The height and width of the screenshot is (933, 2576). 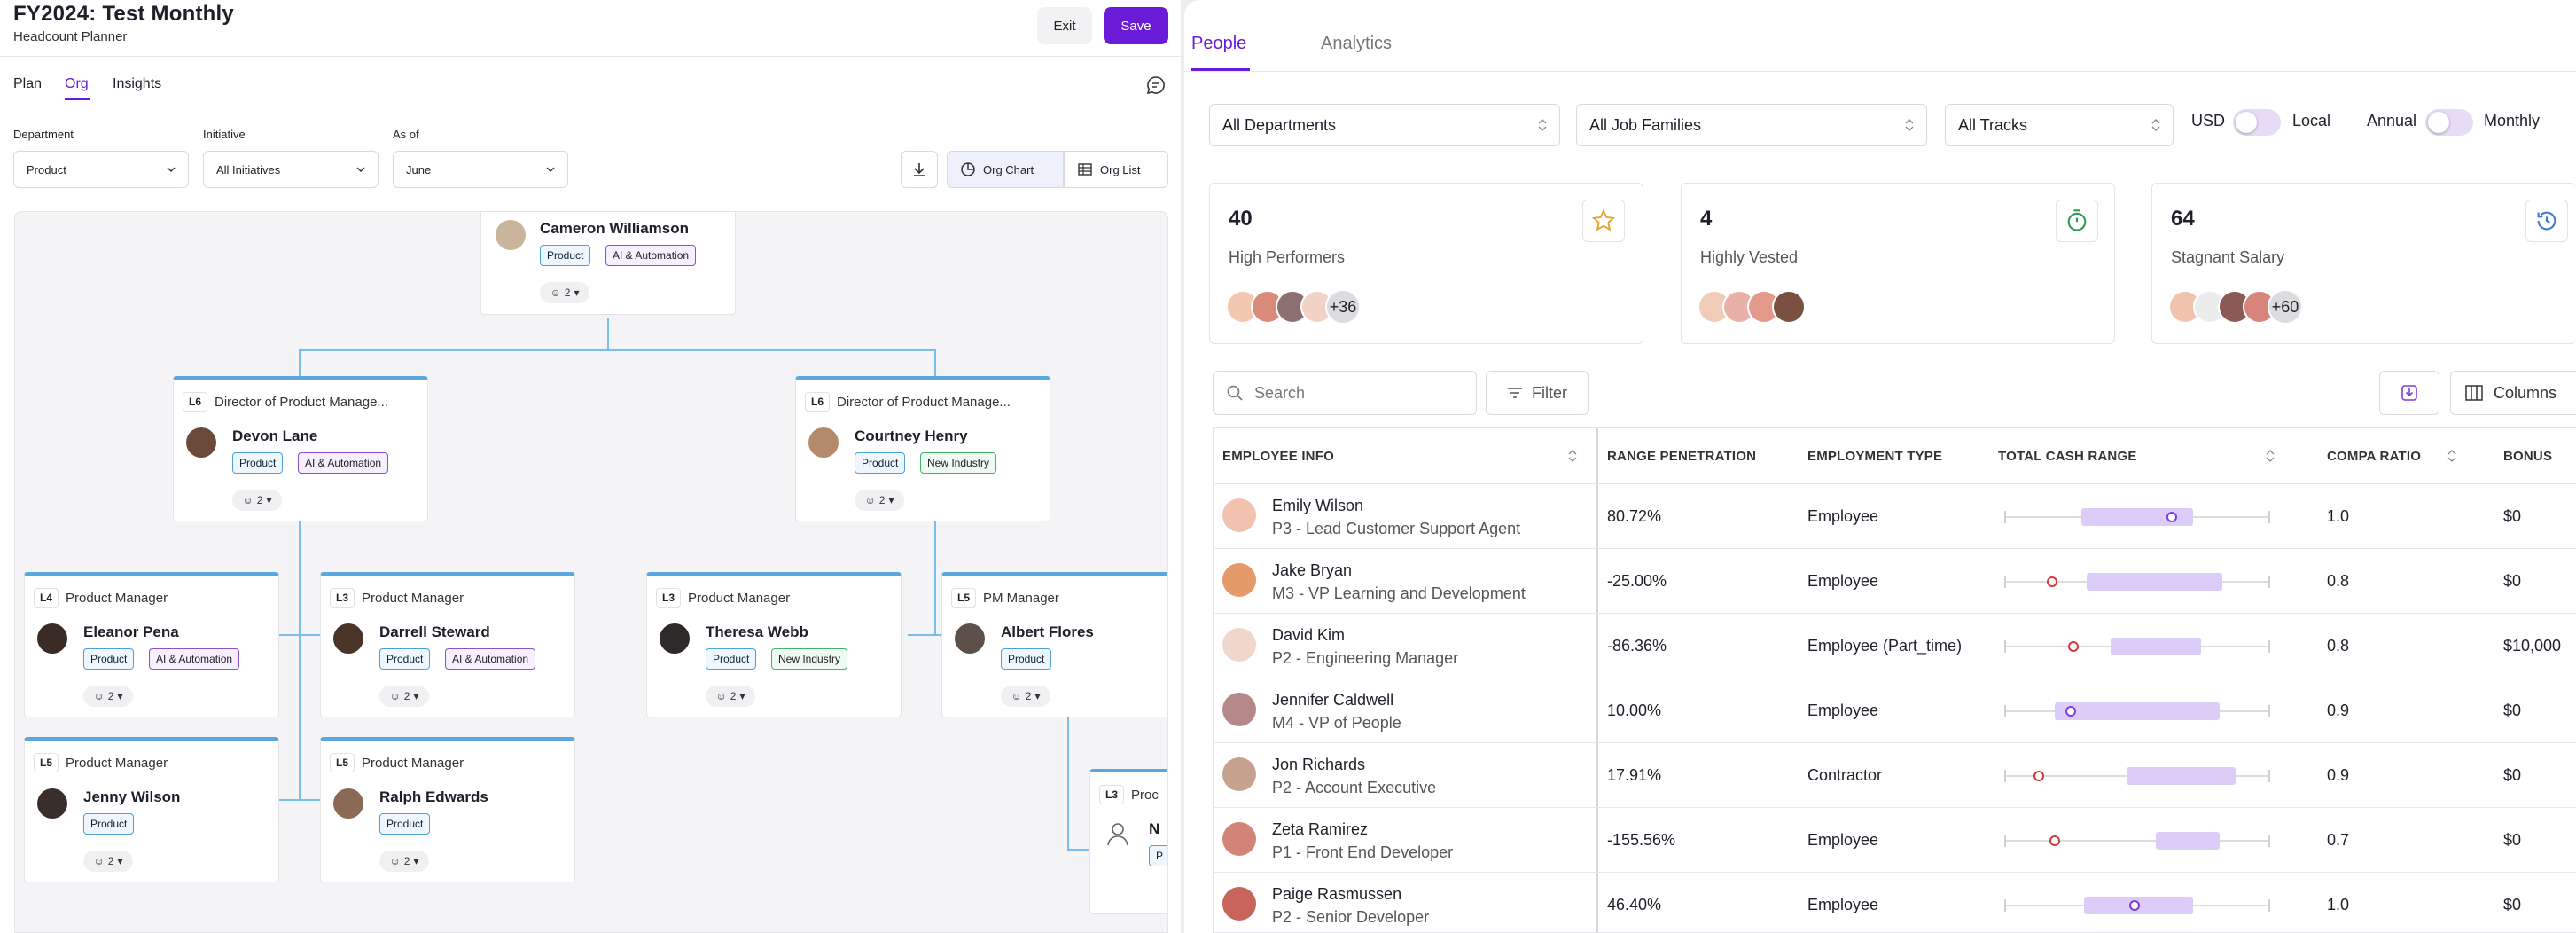 I want to click on currency-toggle, so click(x=2257, y=122).